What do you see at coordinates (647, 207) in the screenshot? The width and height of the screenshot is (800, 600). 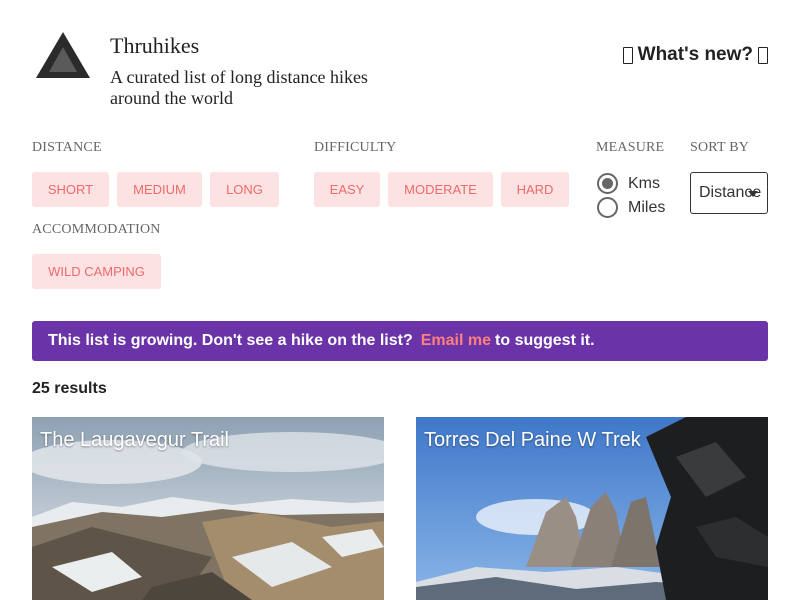 I see `measure-option-miles: Miles` at bounding box center [647, 207].